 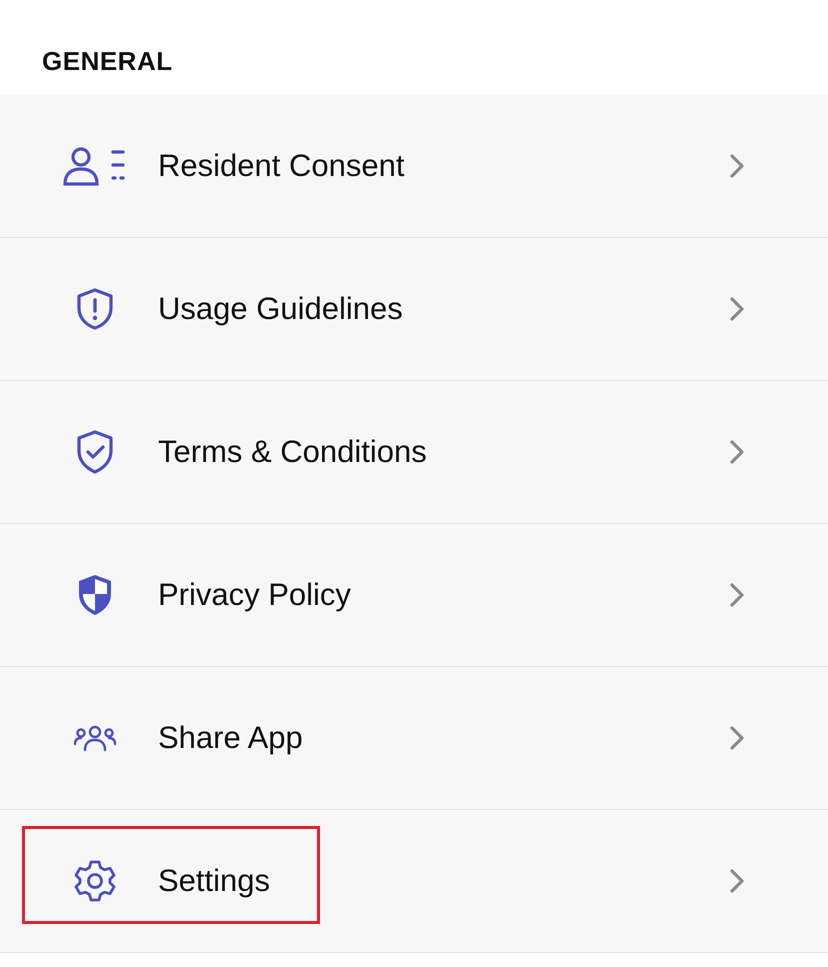 What do you see at coordinates (444, 881) in the screenshot?
I see `menu-item: Settings` at bounding box center [444, 881].